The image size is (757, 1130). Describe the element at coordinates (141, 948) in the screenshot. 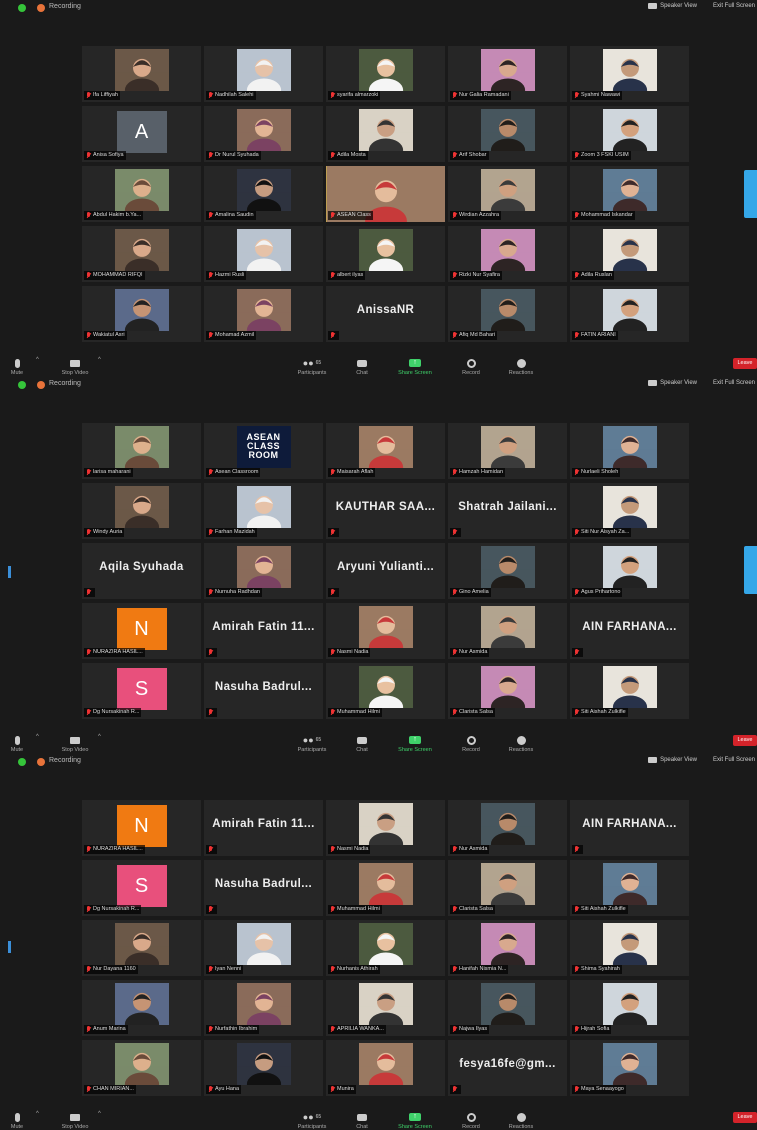

I see `participant-tile: Nur Dayana 1160` at that location.